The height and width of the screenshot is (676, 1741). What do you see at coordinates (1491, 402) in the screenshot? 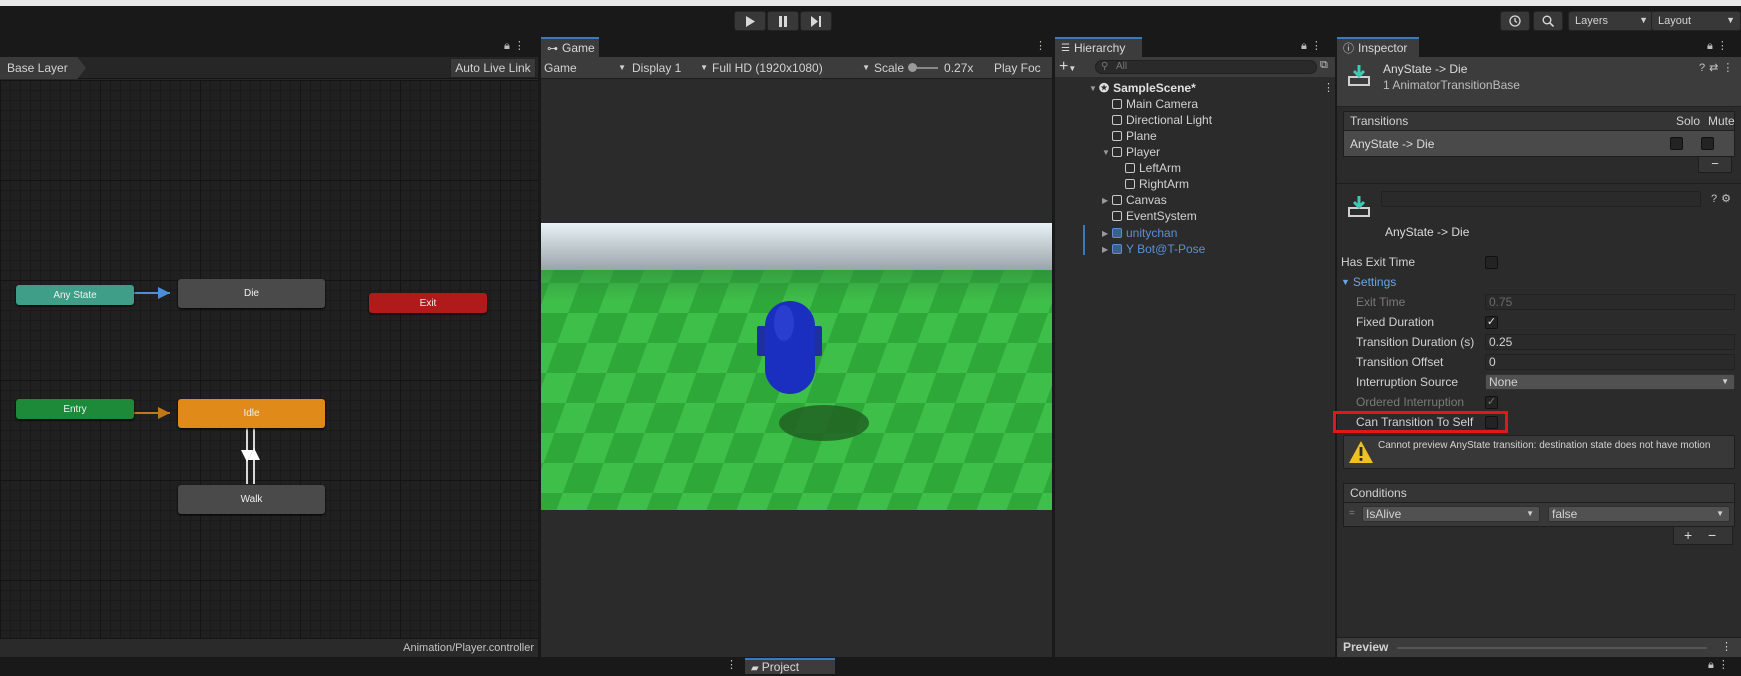
I see `ordered-interruption-checkbox: ✓` at bounding box center [1491, 402].